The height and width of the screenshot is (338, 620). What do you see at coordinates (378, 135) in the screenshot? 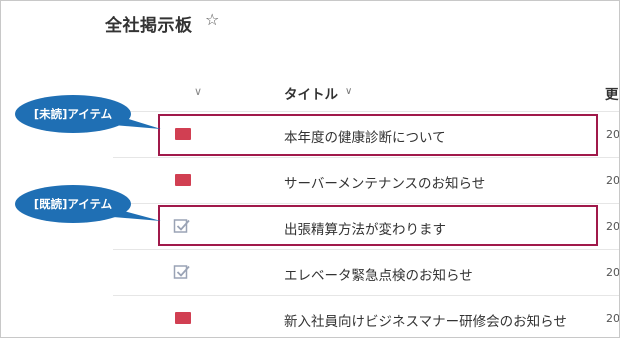
I see `unread-item-highlight` at bounding box center [378, 135].